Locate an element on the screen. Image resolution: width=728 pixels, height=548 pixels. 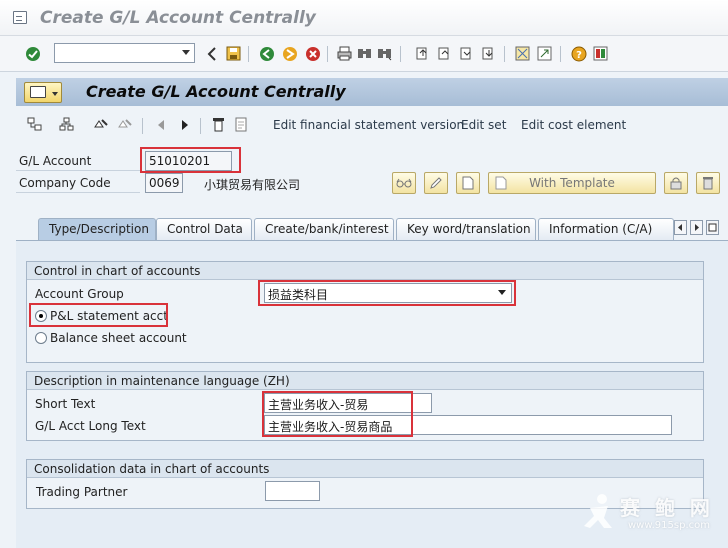
with-template-button: With Template is located at coordinates (572, 183).